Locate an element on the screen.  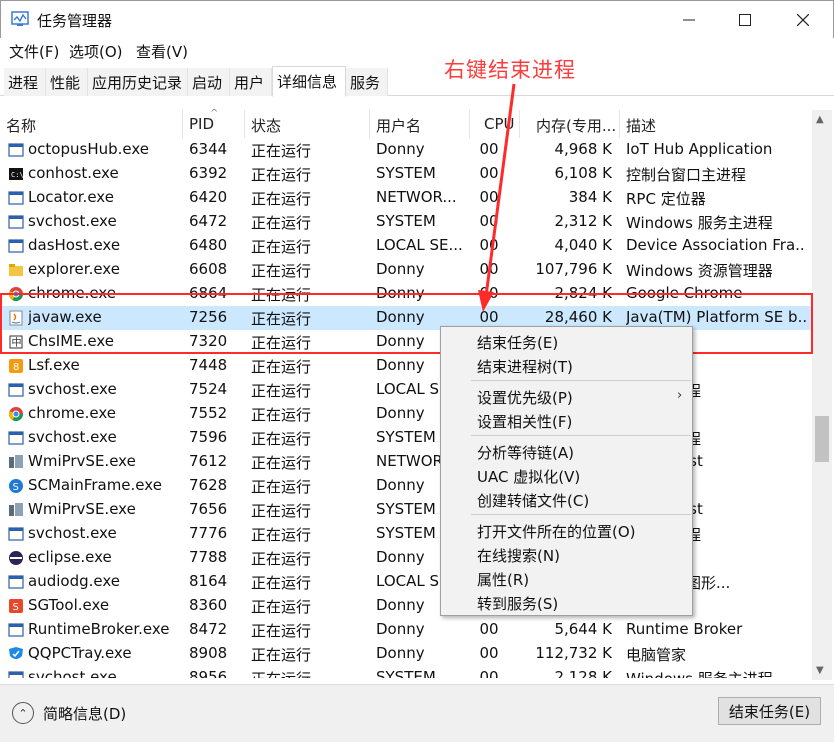
tab-processes: 进程 is located at coordinates (25, 82).